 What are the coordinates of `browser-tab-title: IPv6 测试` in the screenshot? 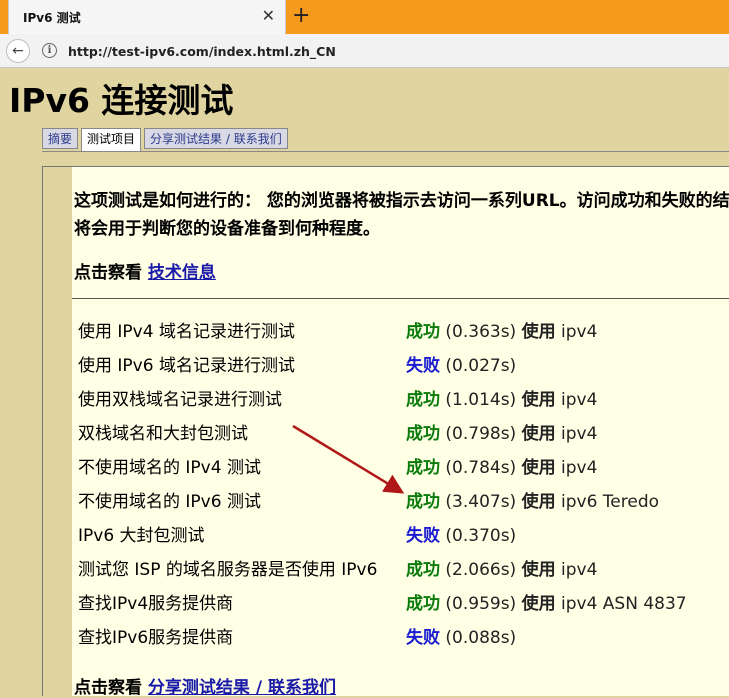 It's located at (52, 18).